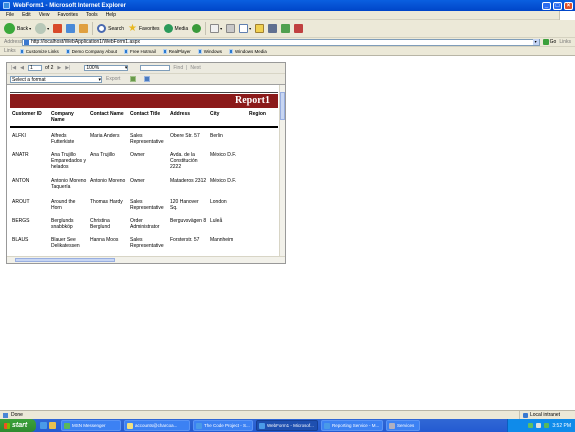 The height and width of the screenshot is (432, 575). I want to click on media-button: Media, so click(176, 28).